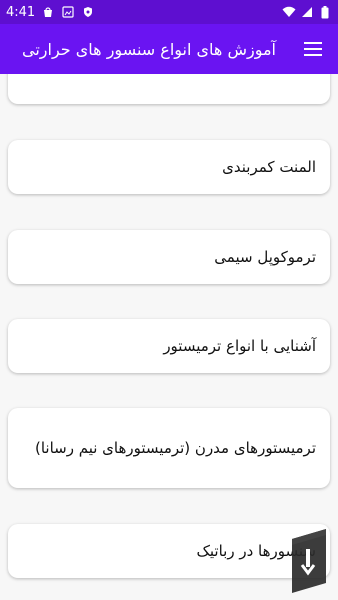 The height and width of the screenshot is (600, 338). I want to click on wifi-icon, so click(289, 12).